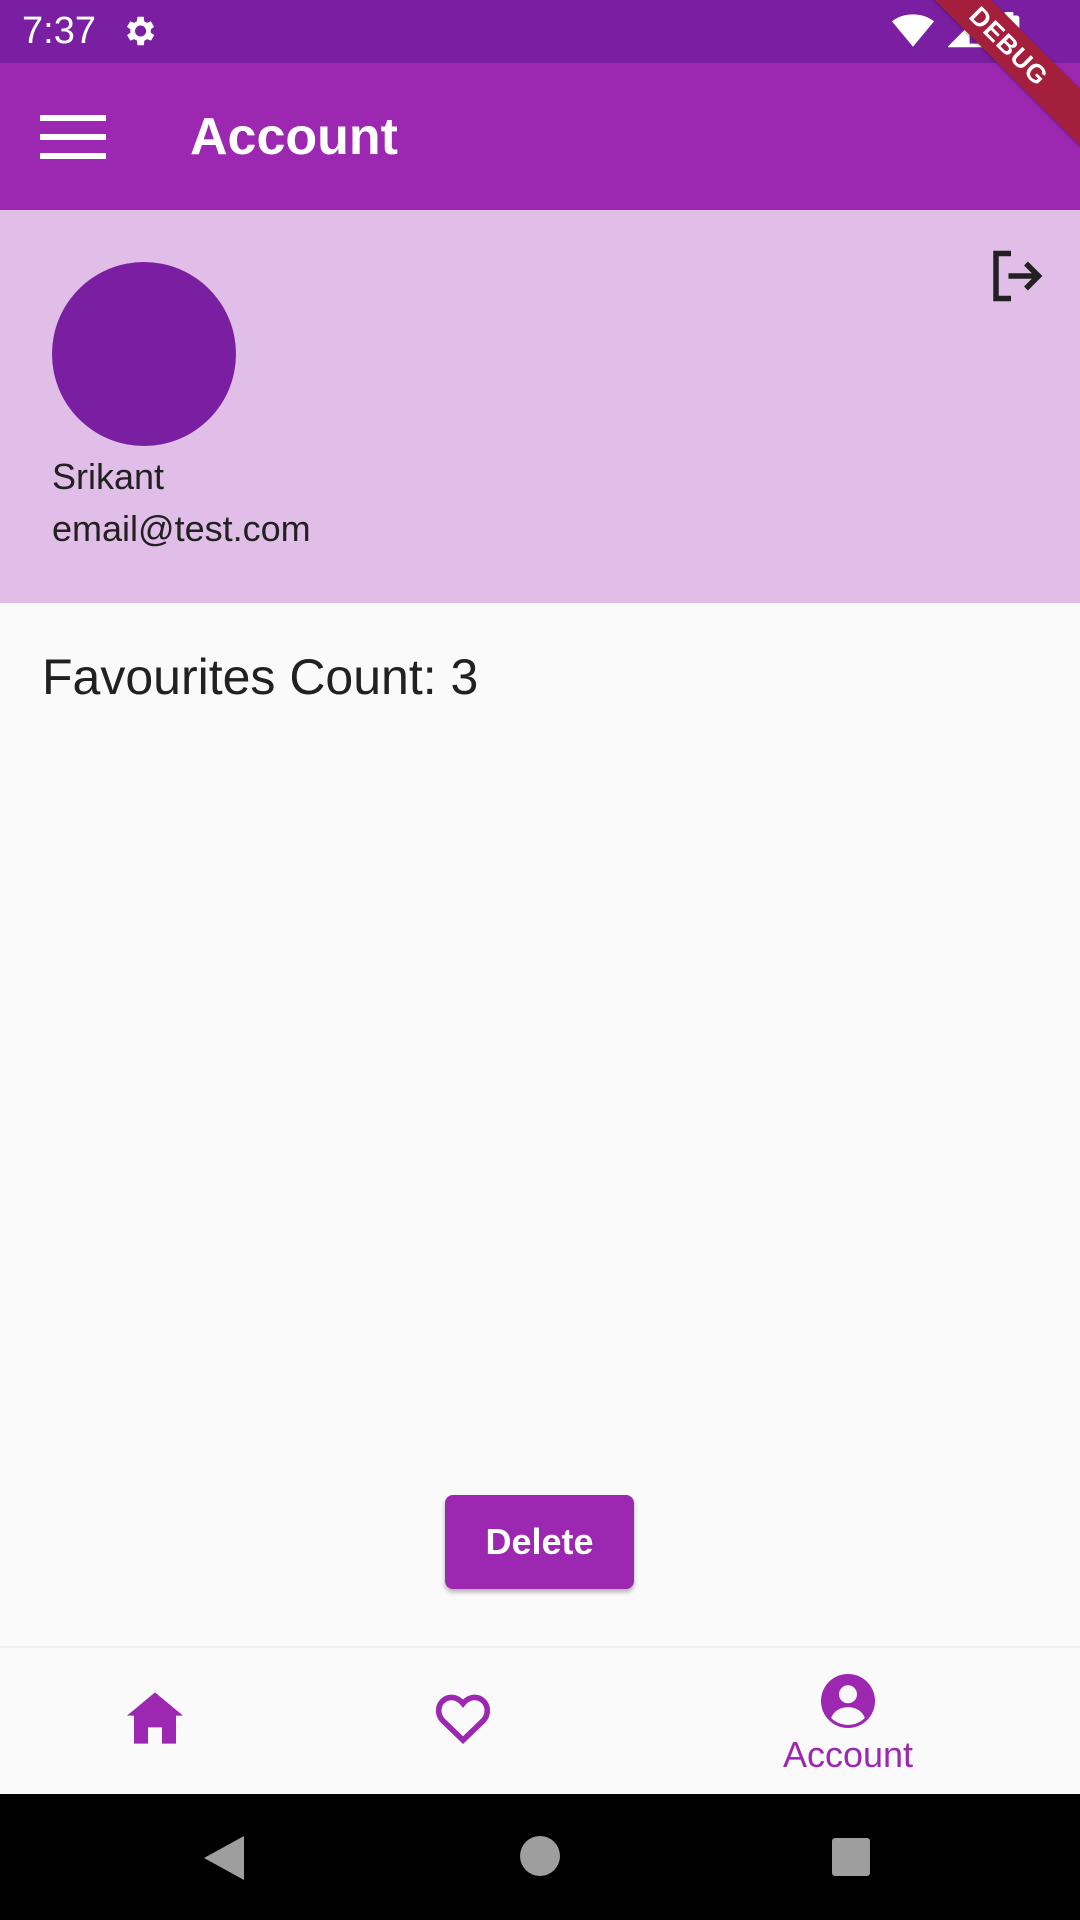 Image resolution: width=1080 pixels, height=1920 pixels. I want to click on settings-gear-icon, so click(140, 31).